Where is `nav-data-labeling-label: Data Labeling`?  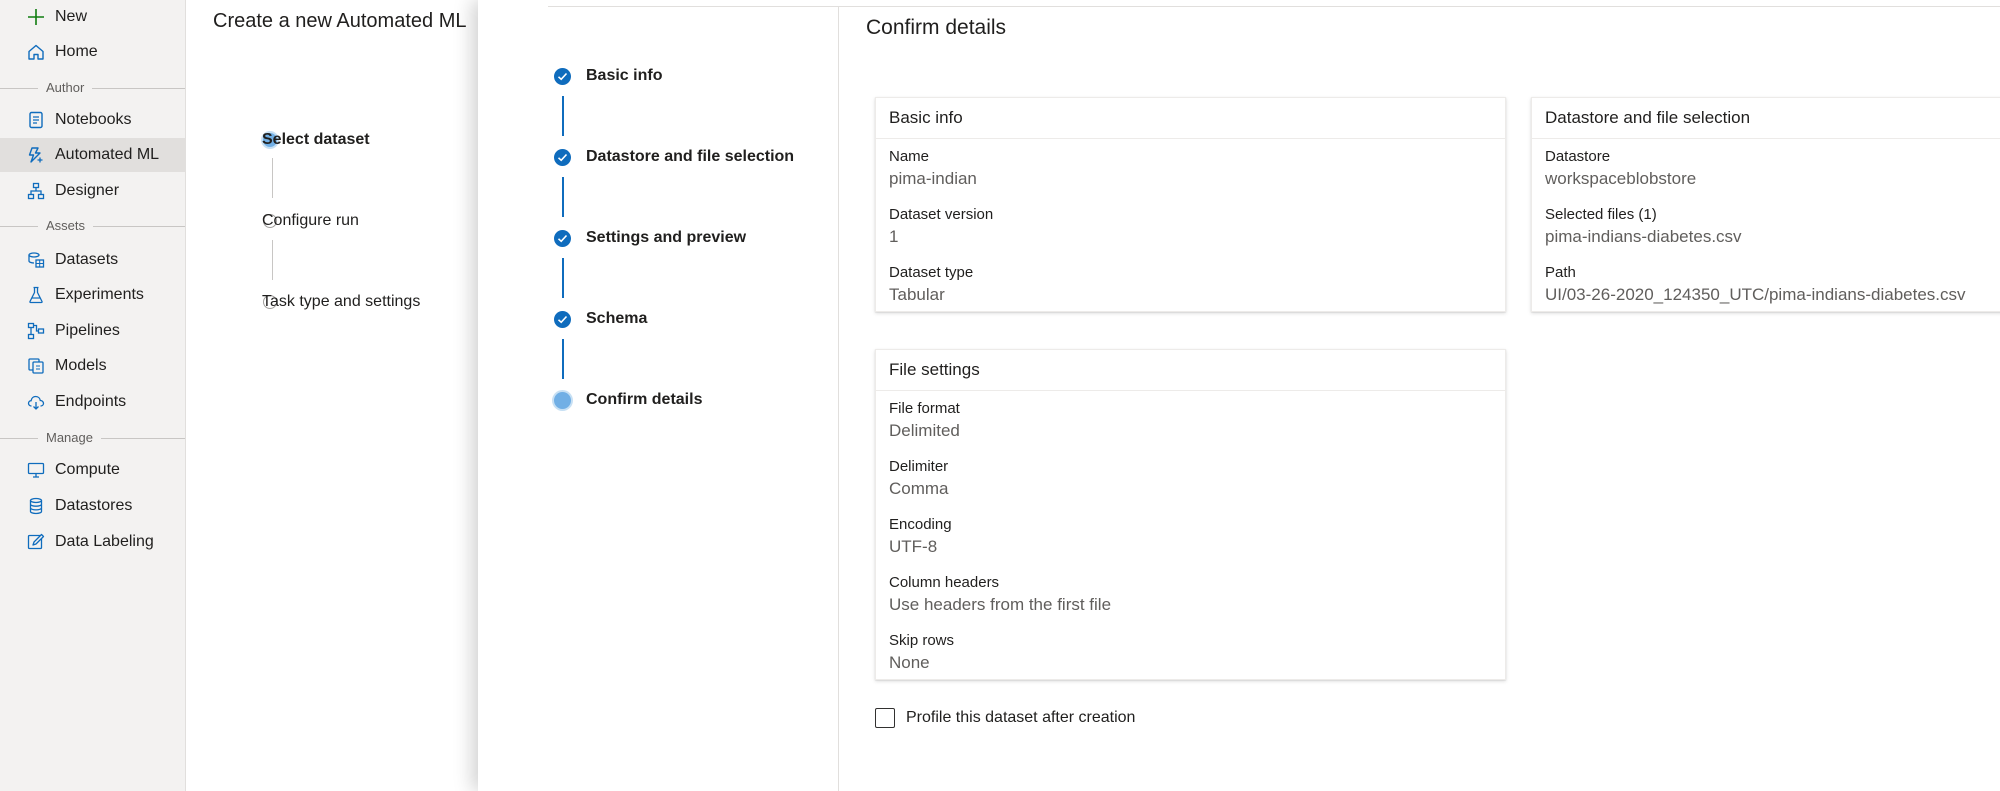 nav-data-labeling-label: Data Labeling is located at coordinates (104, 541).